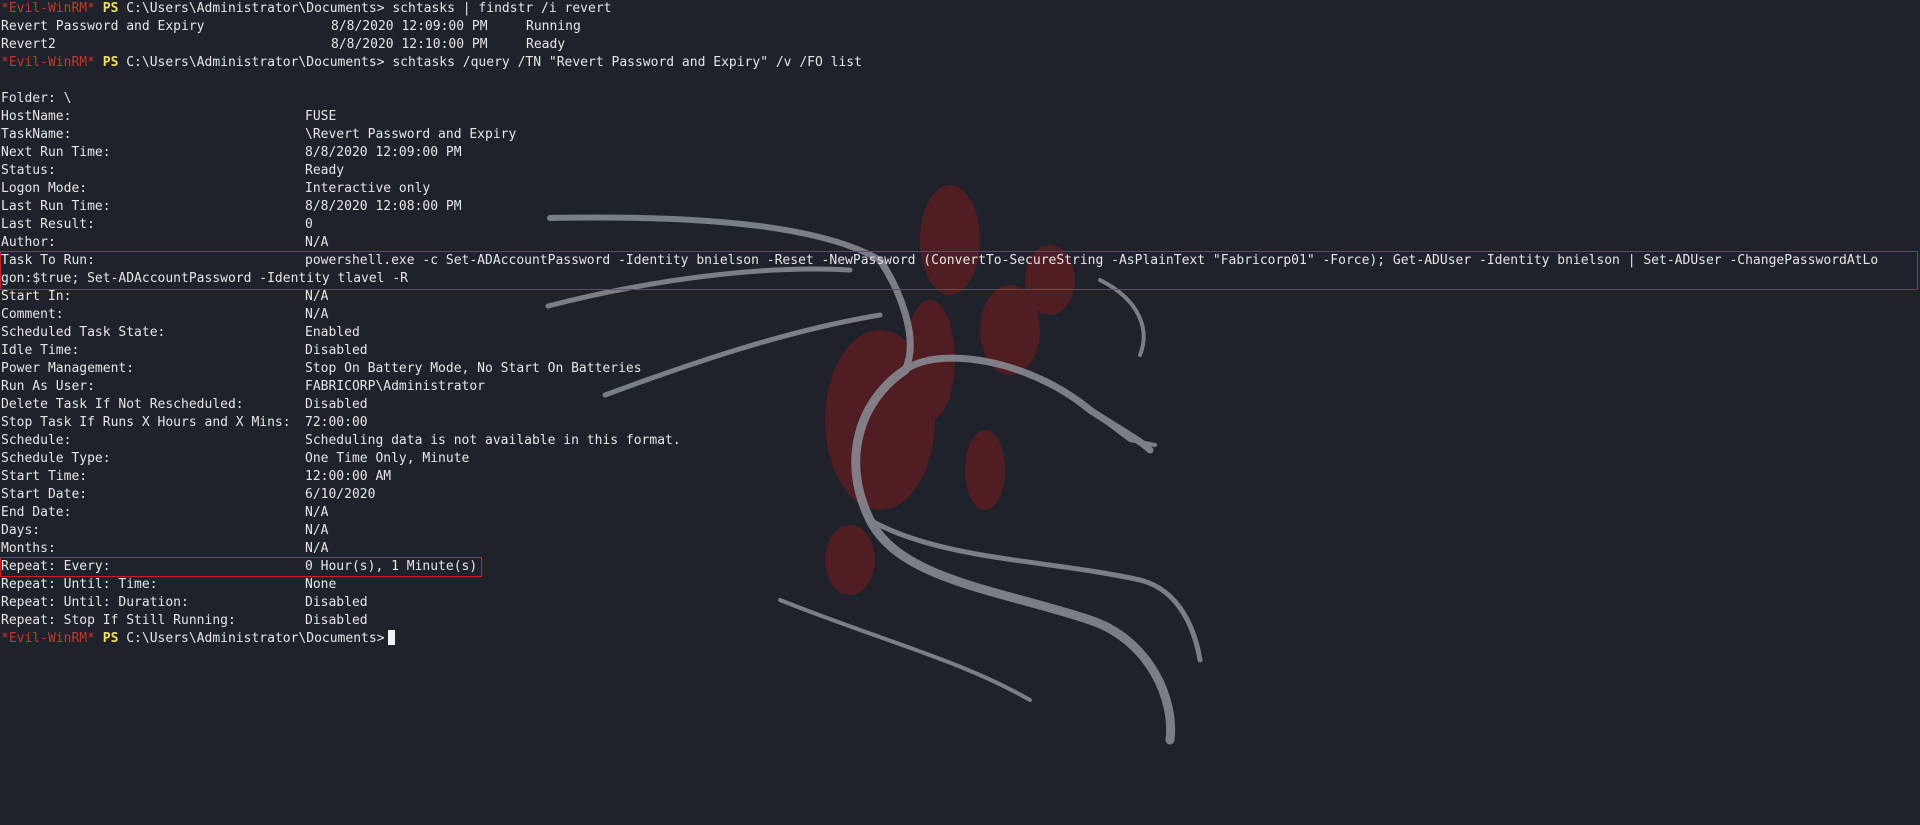 The height and width of the screenshot is (825, 1920). Describe the element at coordinates (184, 405) in the screenshot. I see `field-row: Delete Task If Not Rescheduled: Disabled` at that location.